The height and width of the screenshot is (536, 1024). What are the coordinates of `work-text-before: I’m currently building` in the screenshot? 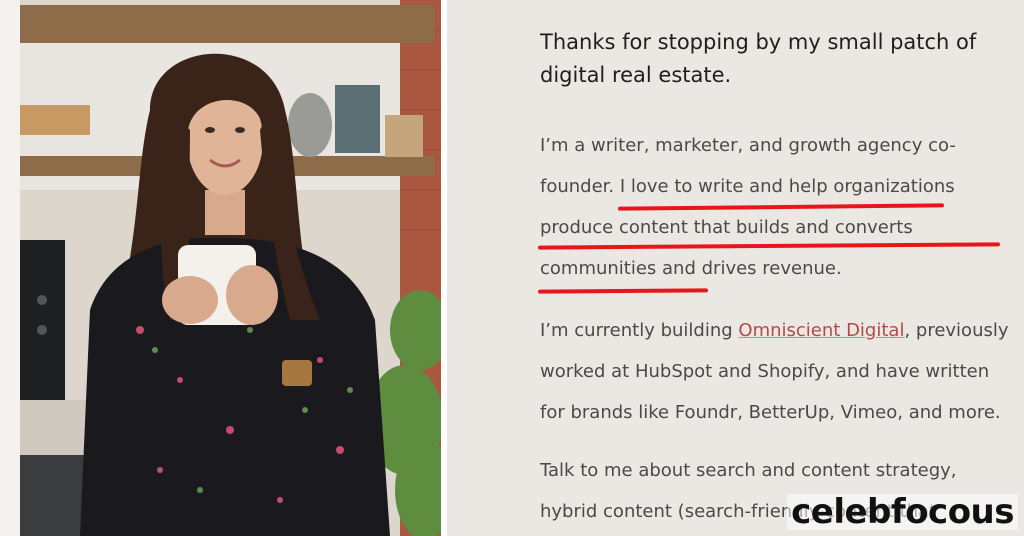 It's located at (639, 330).